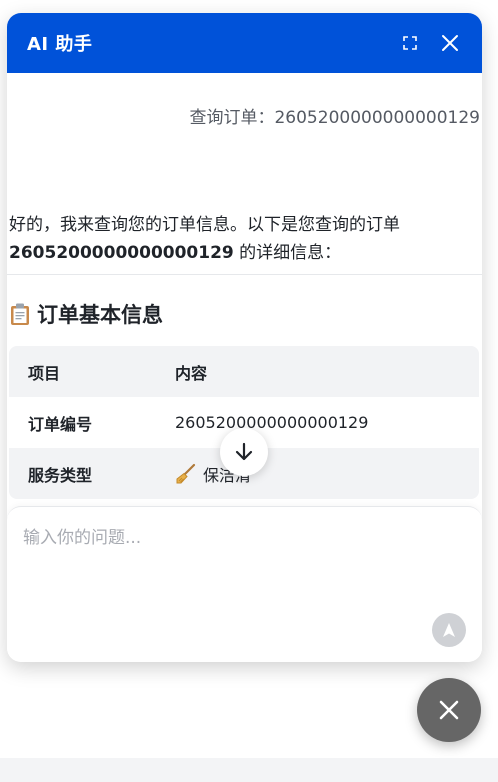 This screenshot has width=498, height=782. What do you see at coordinates (44, 373) in the screenshot?
I see `table-header-item: 项目` at bounding box center [44, 373].